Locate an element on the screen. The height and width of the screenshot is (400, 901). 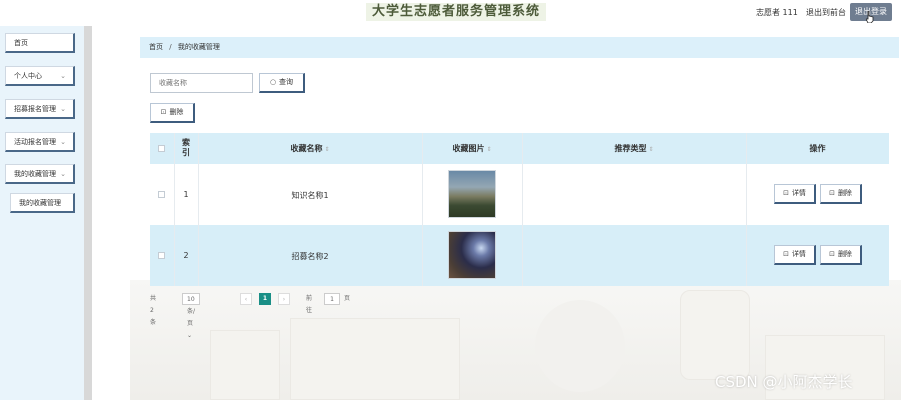
row-name: 招募名称2 is located at coordinates (310, 256).